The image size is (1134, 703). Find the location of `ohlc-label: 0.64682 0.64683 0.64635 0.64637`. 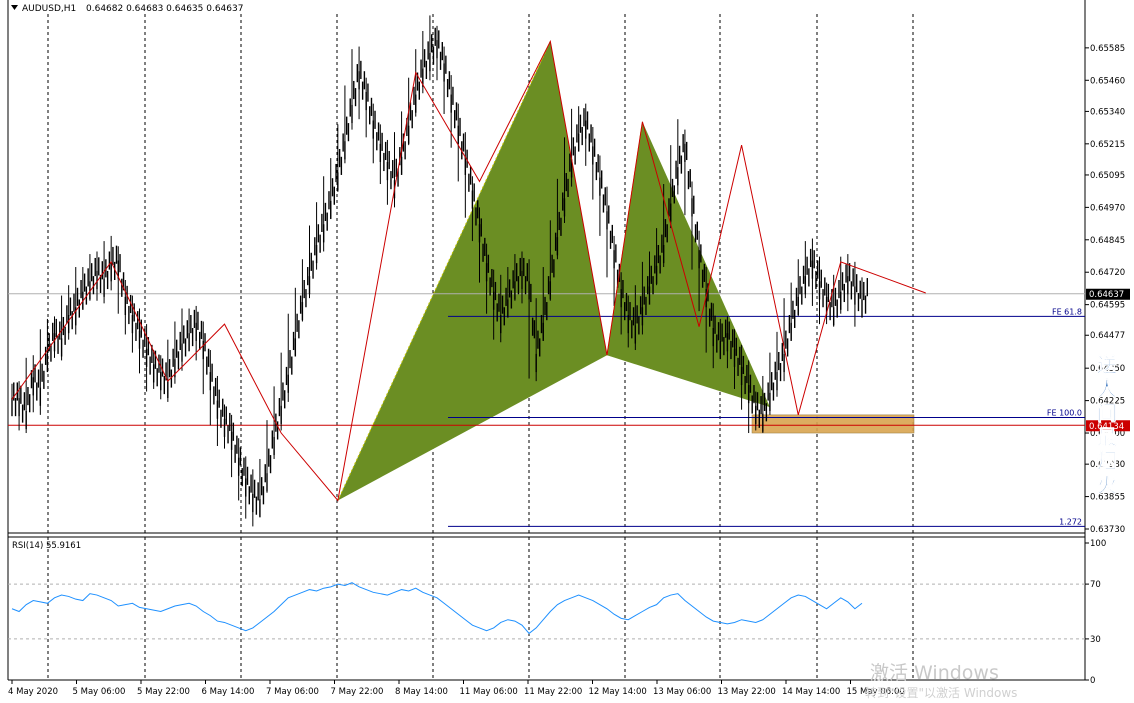

ohlc-label: 0.64682 0.64683 0.64635 0.64637 is located at coordinates (164, 9).